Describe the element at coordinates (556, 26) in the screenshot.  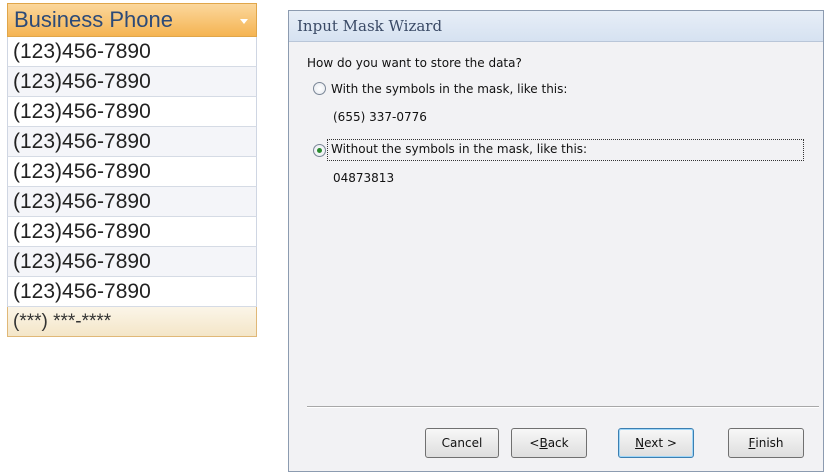
I see `dialog-title: Input Mask Wizard` at that location.